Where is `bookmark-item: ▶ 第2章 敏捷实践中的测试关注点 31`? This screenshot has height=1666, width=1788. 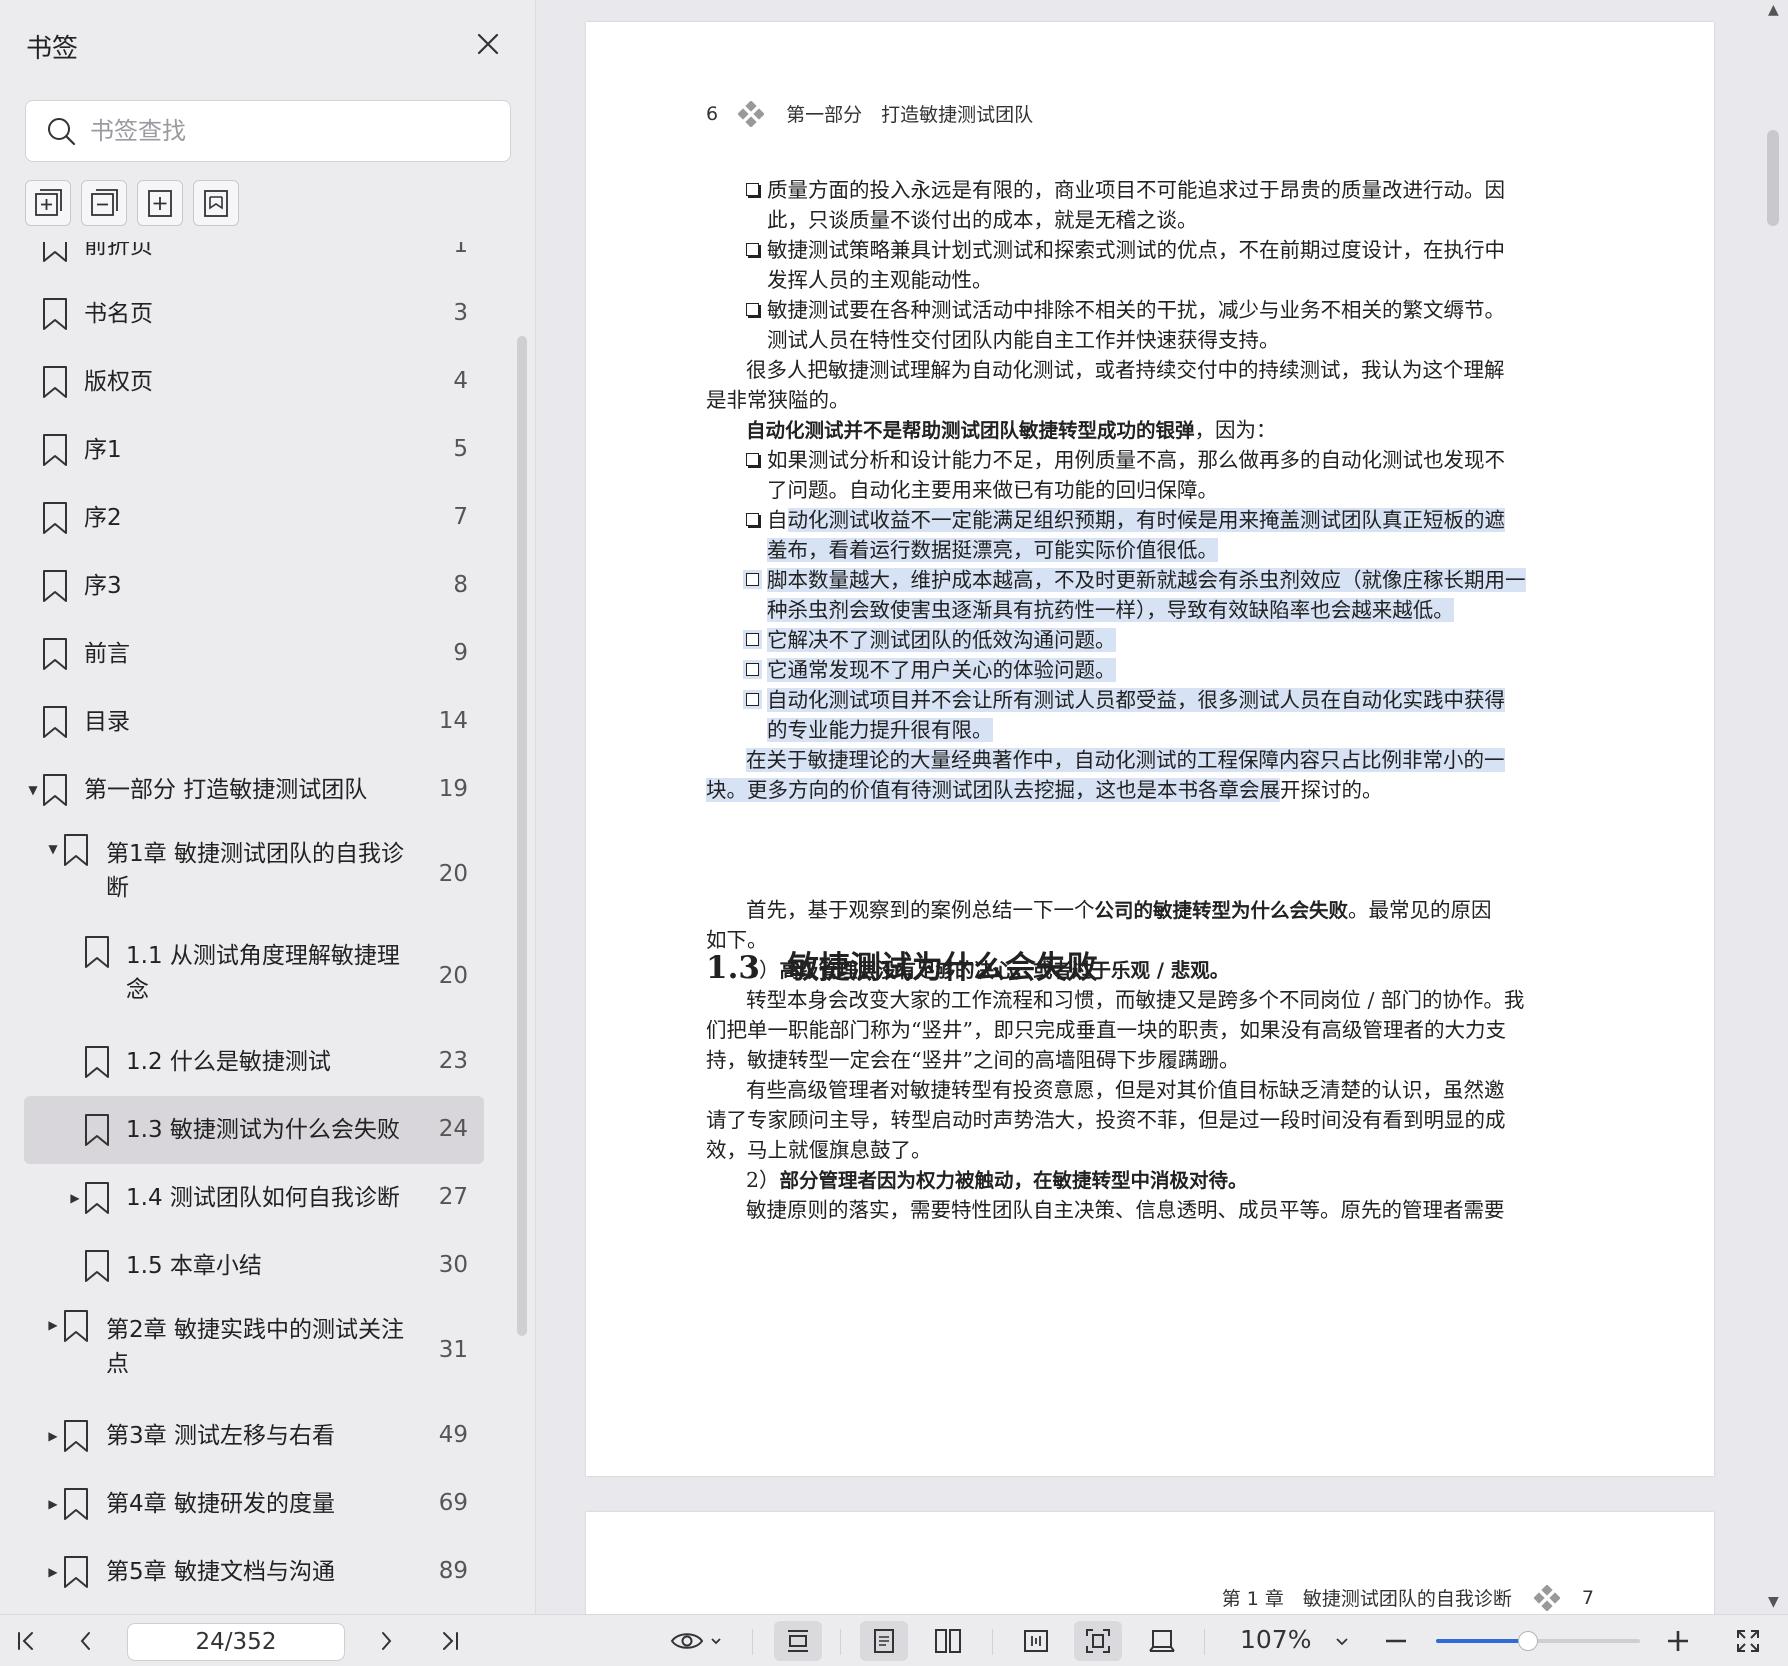
bookmark-item: ▶ 第2章 敏捷实践中的测试关注点 31 is located at coordinates (255, 1351).